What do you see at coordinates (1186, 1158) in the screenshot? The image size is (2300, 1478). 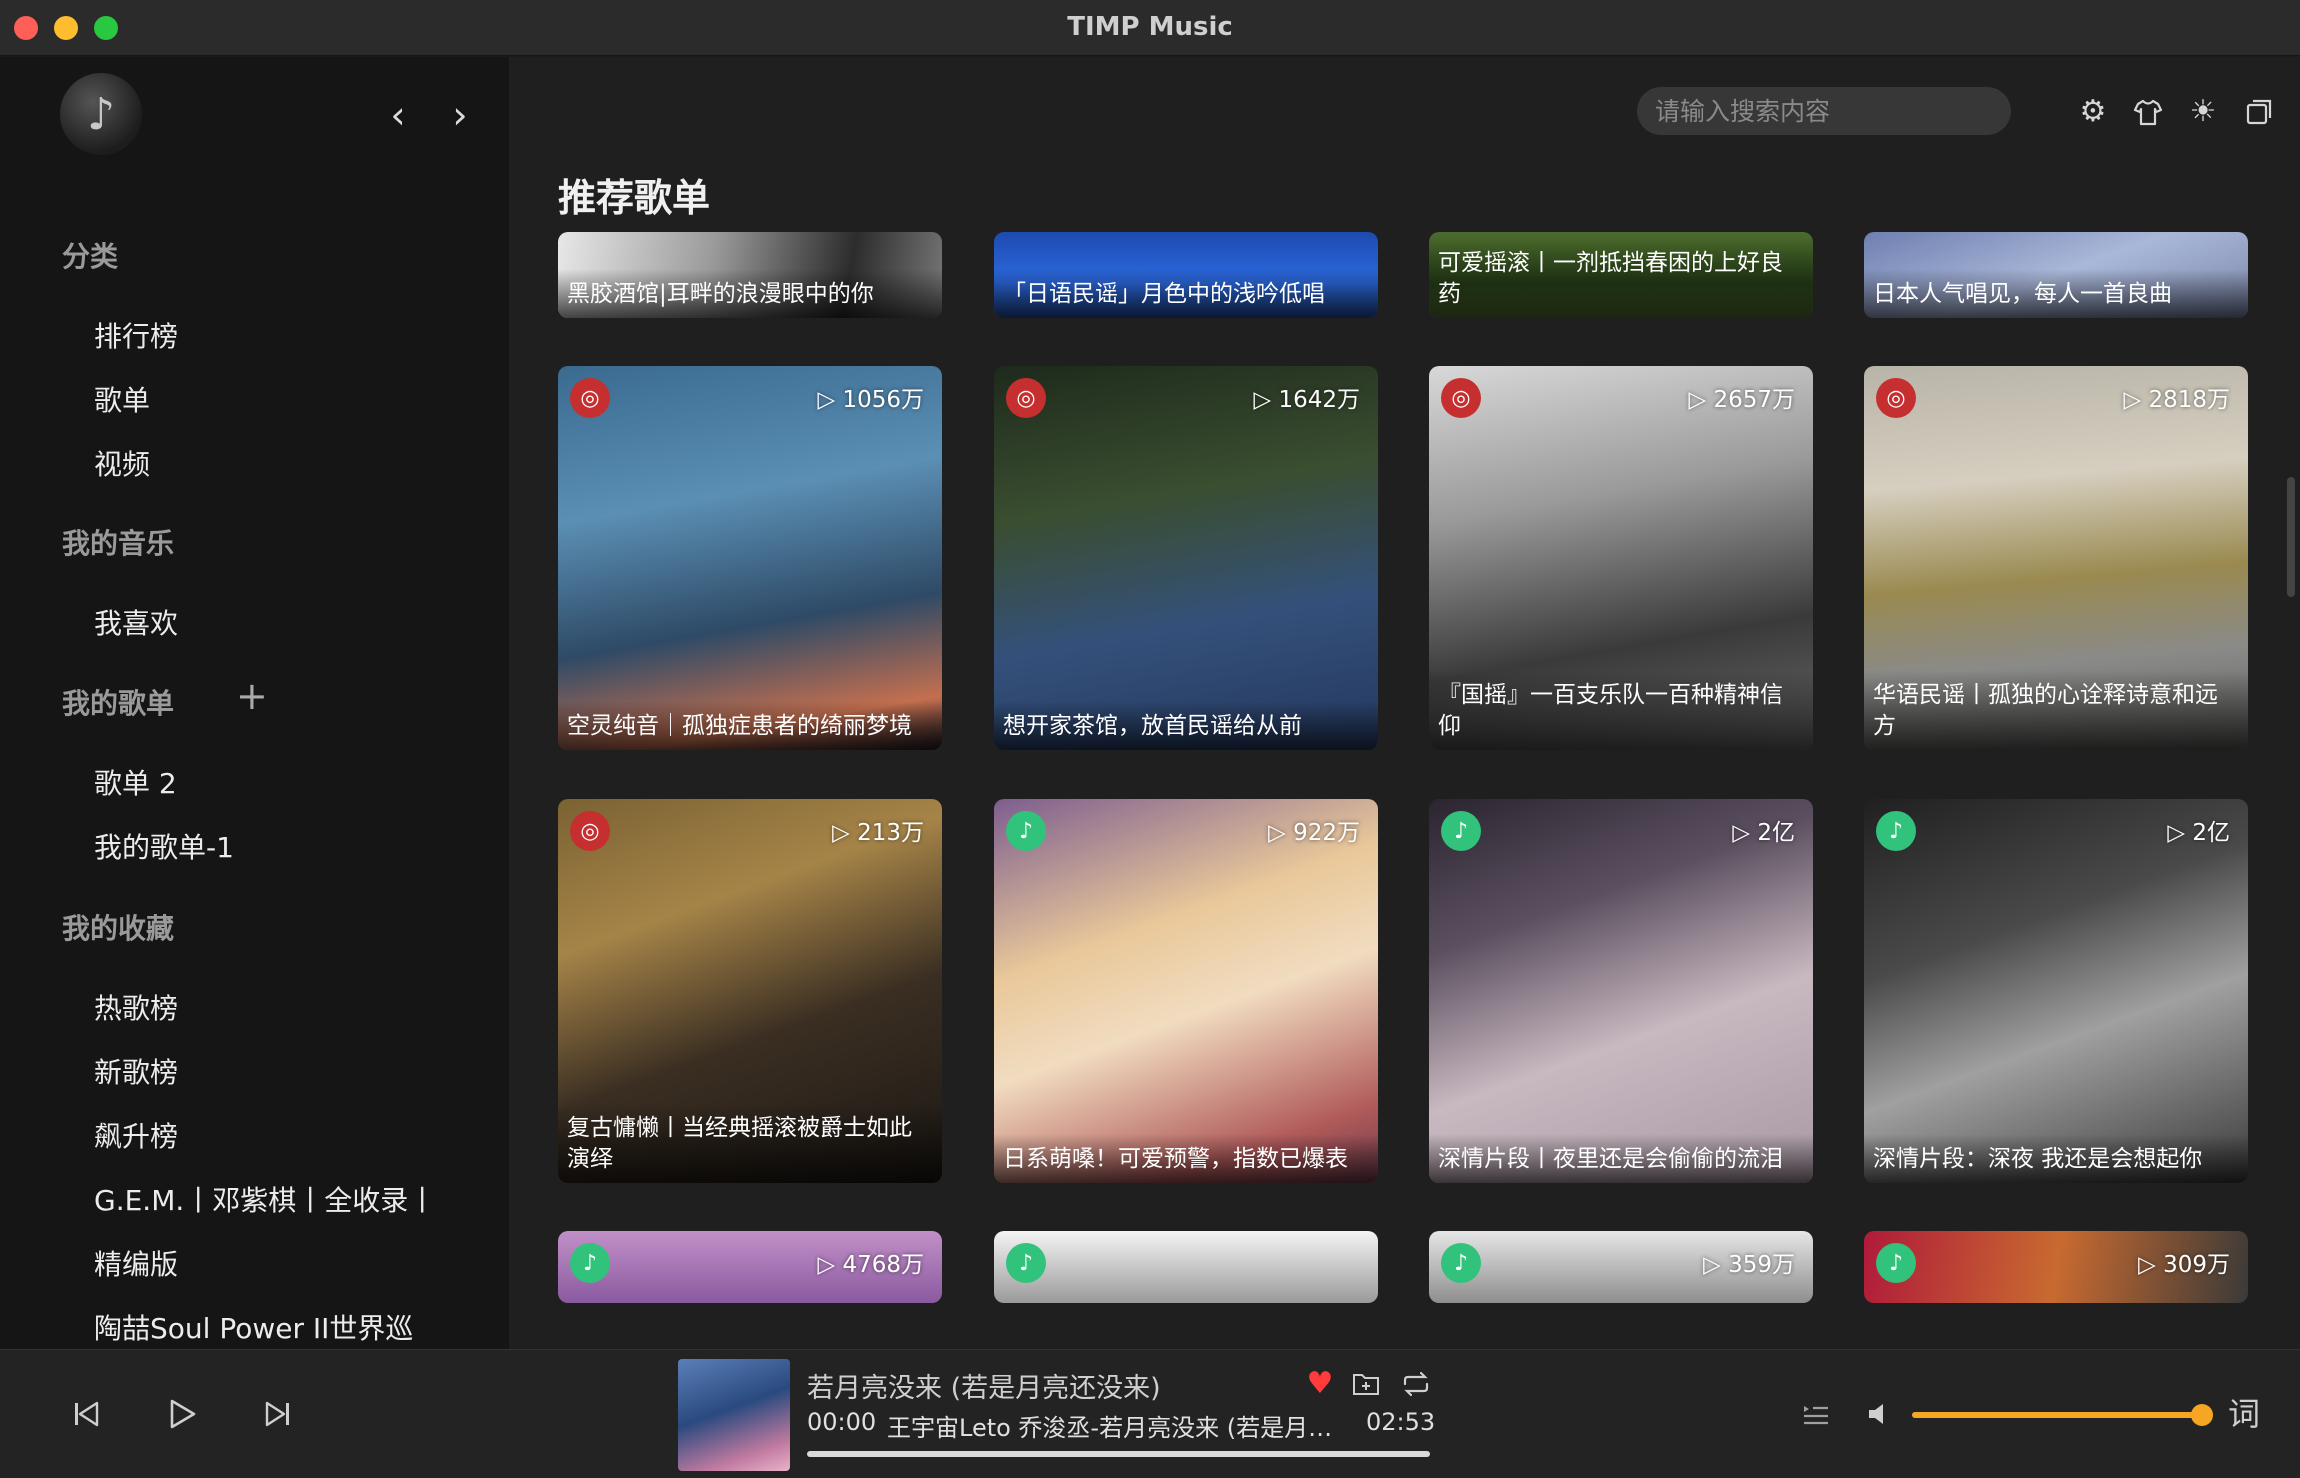 I see `playlist-title: 日系萌嗓！可爱预警，指数已爆表` at bounding box center [1186, 1158].